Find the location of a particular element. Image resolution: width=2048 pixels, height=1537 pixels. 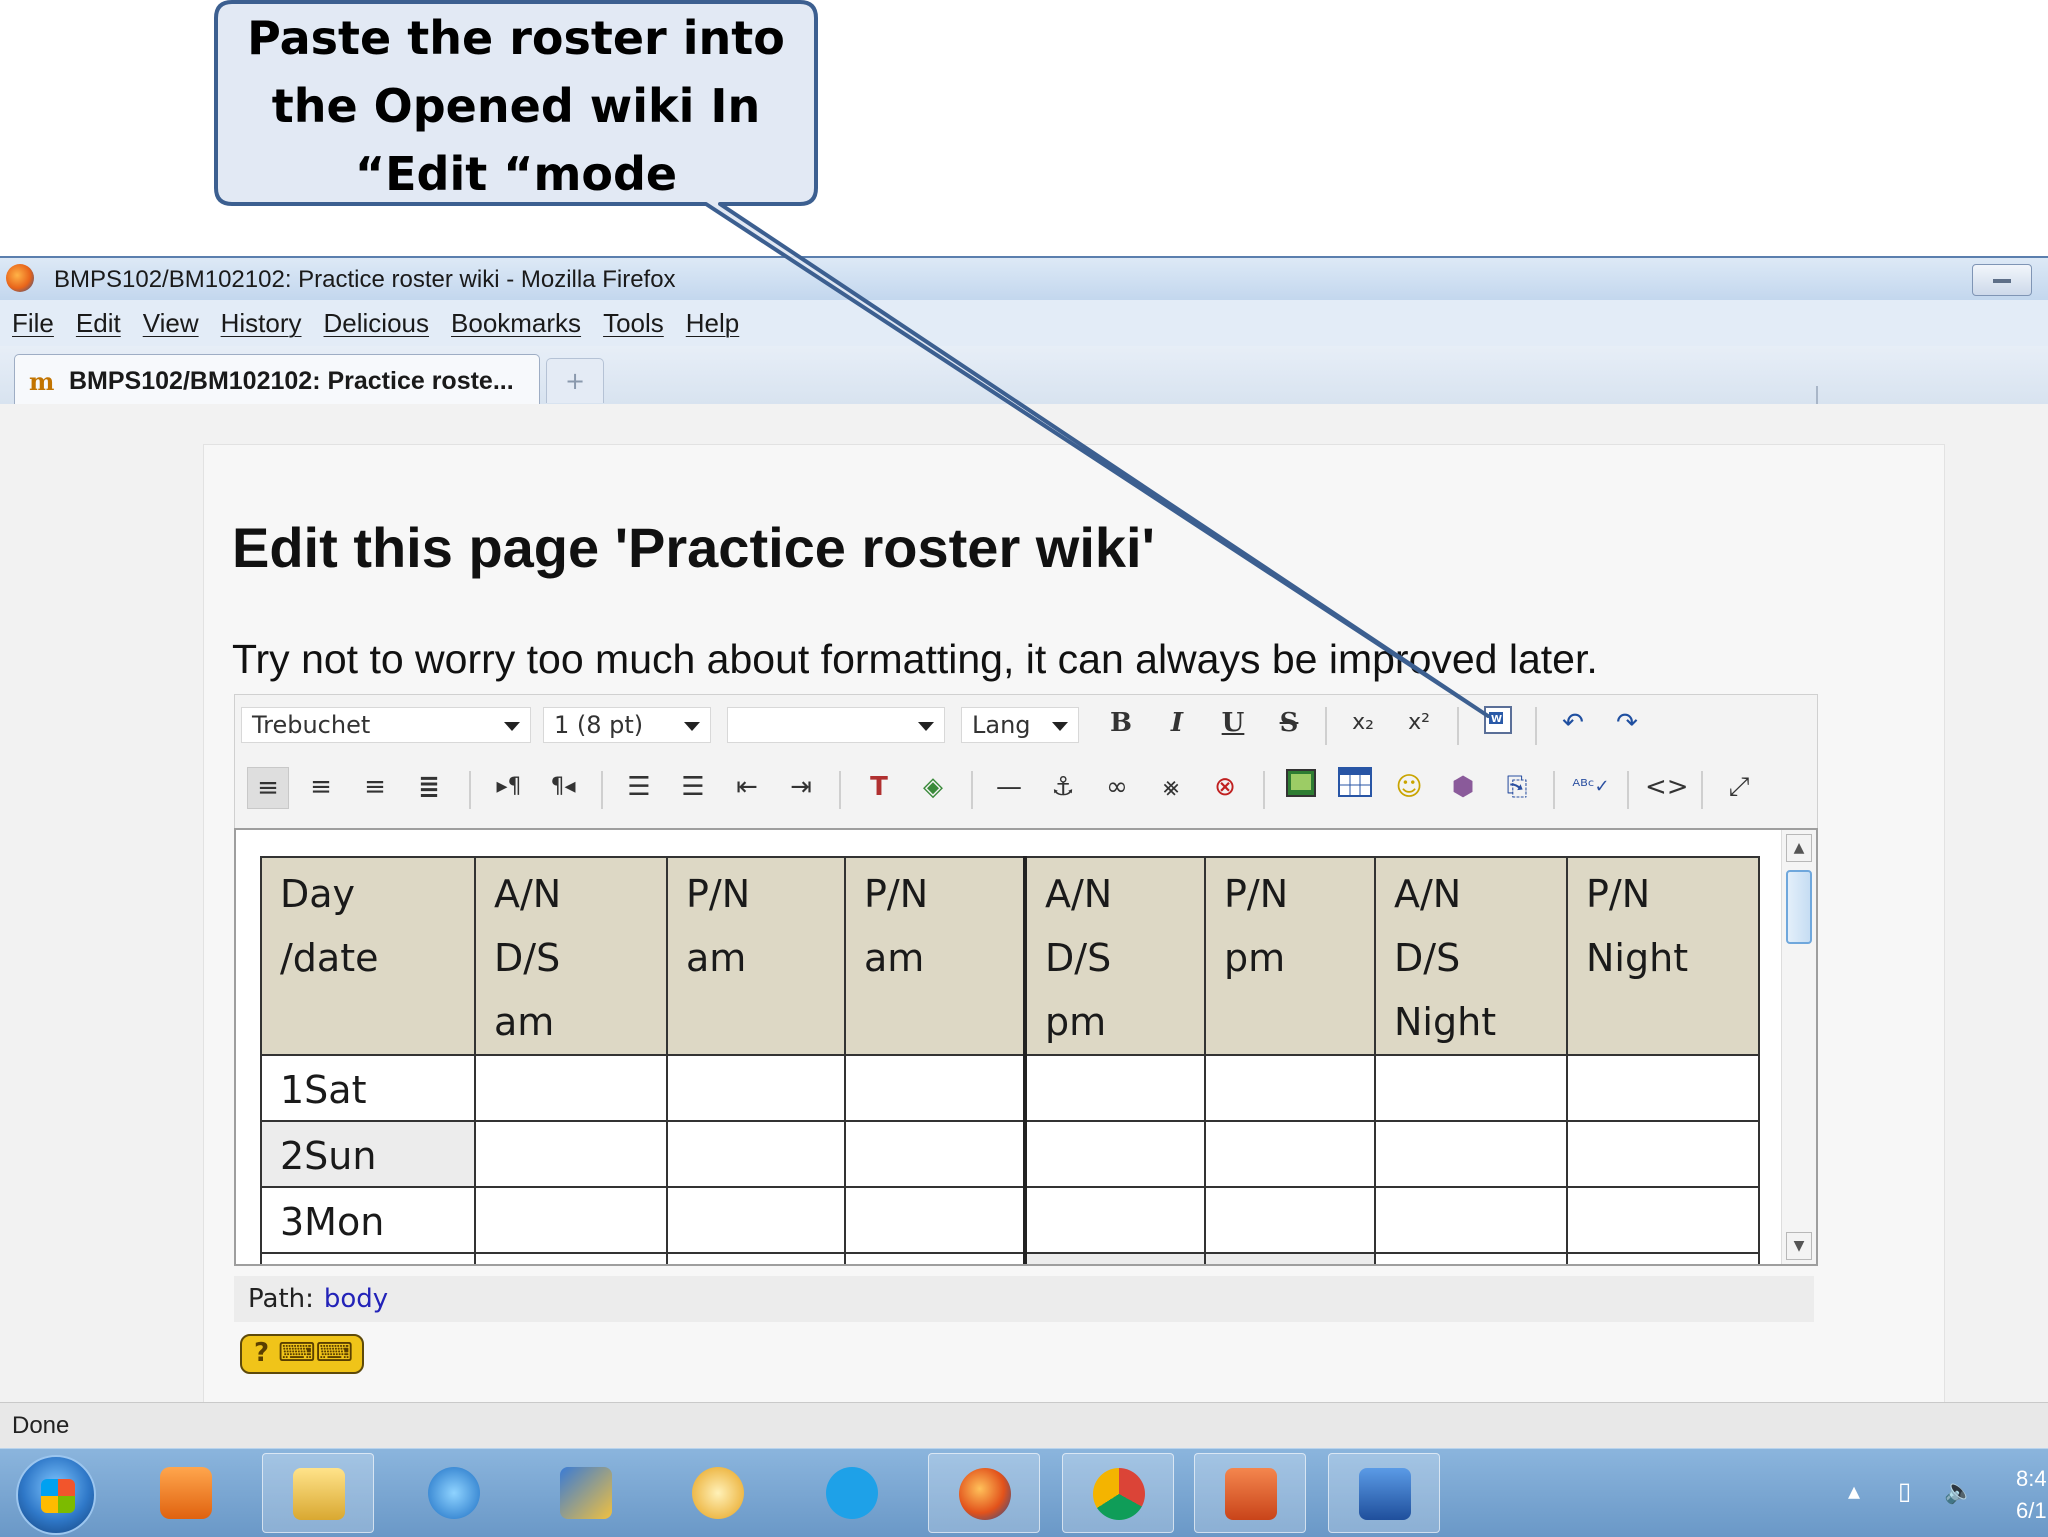

callout-line: the Opened wiki In is located at coordinates (516, 106).